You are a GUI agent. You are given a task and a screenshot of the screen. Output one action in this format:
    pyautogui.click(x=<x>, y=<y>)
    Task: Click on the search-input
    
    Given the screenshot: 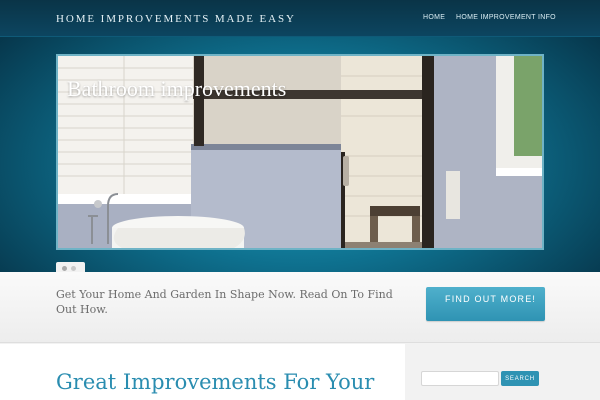 What is the action you would take?
    pyautogui.click(x=460, y=378)
    